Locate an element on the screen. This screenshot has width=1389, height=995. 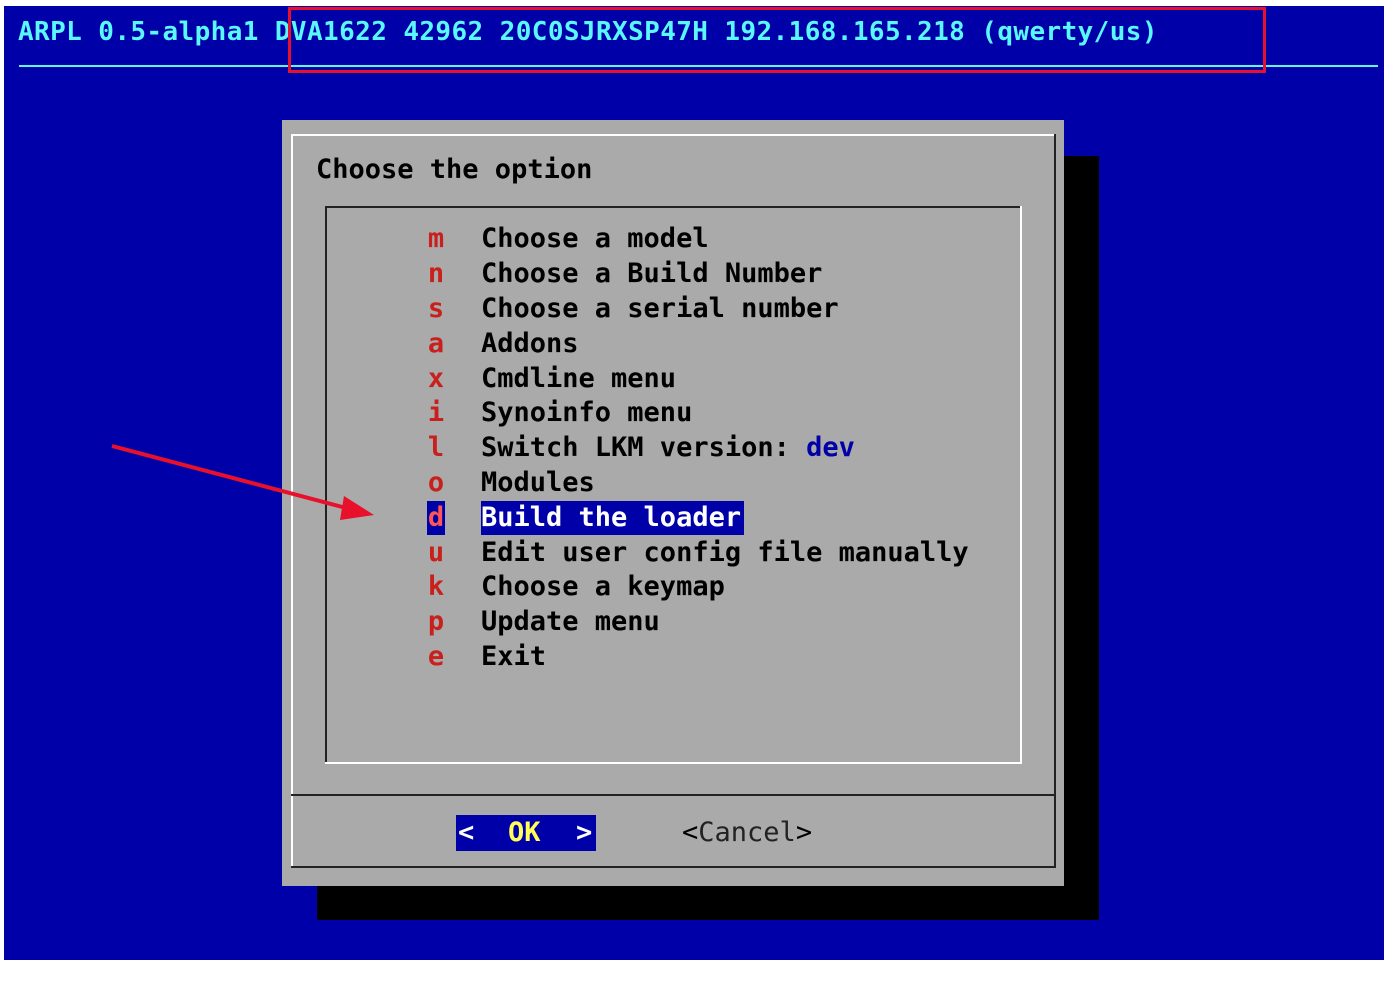
lkm-label: Switch LKM version: is located at coordinates (644, 447).